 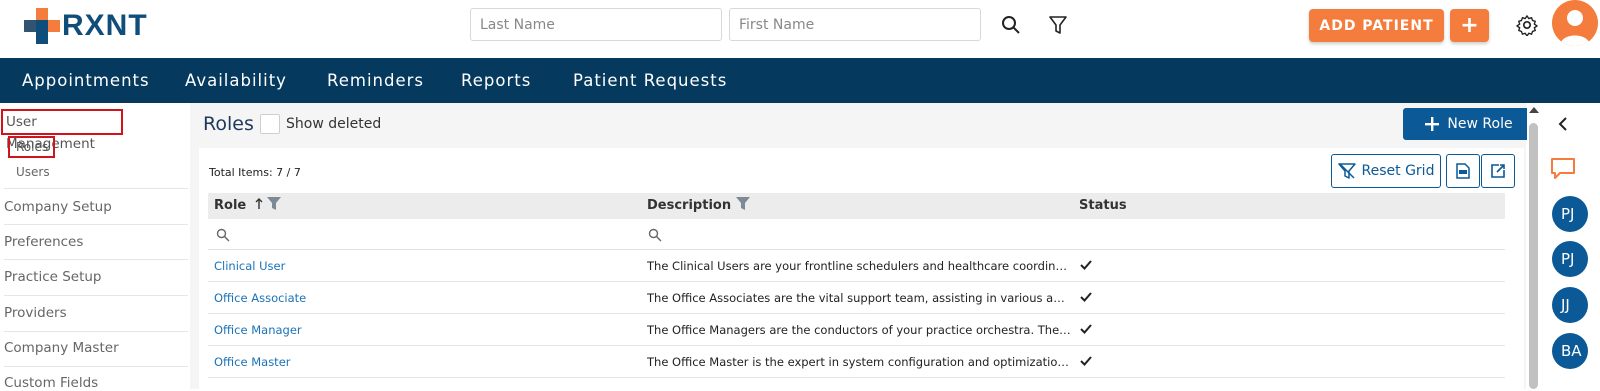 What do you see at coordinates (97, 207) in the screenshot?
I see `sidebar-item-company-setup: Company Setup` at bounding box center [97, 207].